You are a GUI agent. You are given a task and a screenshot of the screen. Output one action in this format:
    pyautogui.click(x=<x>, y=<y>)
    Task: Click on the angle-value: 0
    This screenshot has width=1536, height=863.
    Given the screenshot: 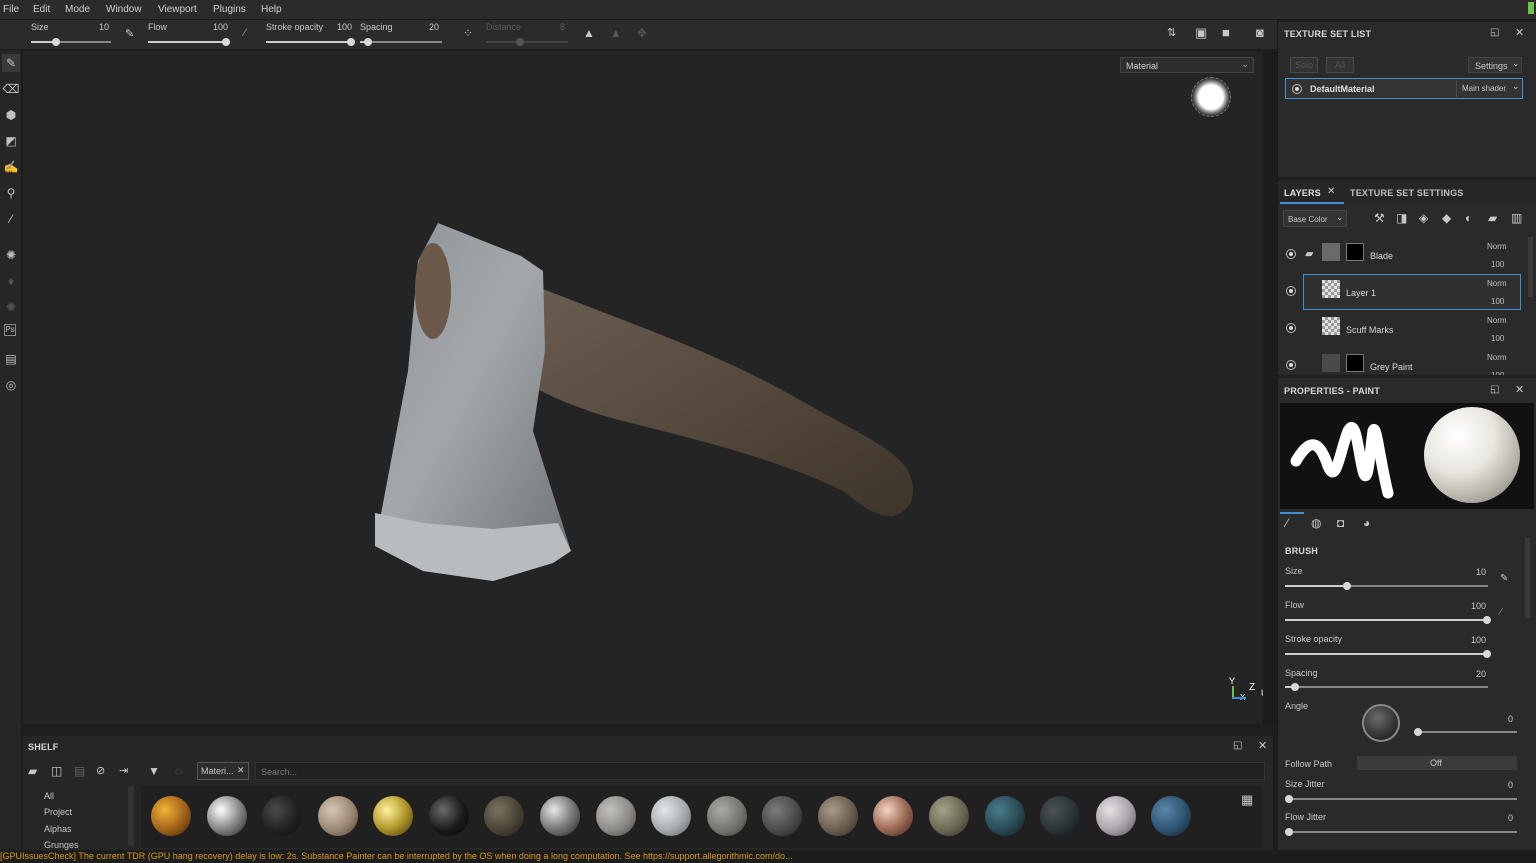 What is the action you would take?
    pyautogui.click(x=1498, y=719)
    